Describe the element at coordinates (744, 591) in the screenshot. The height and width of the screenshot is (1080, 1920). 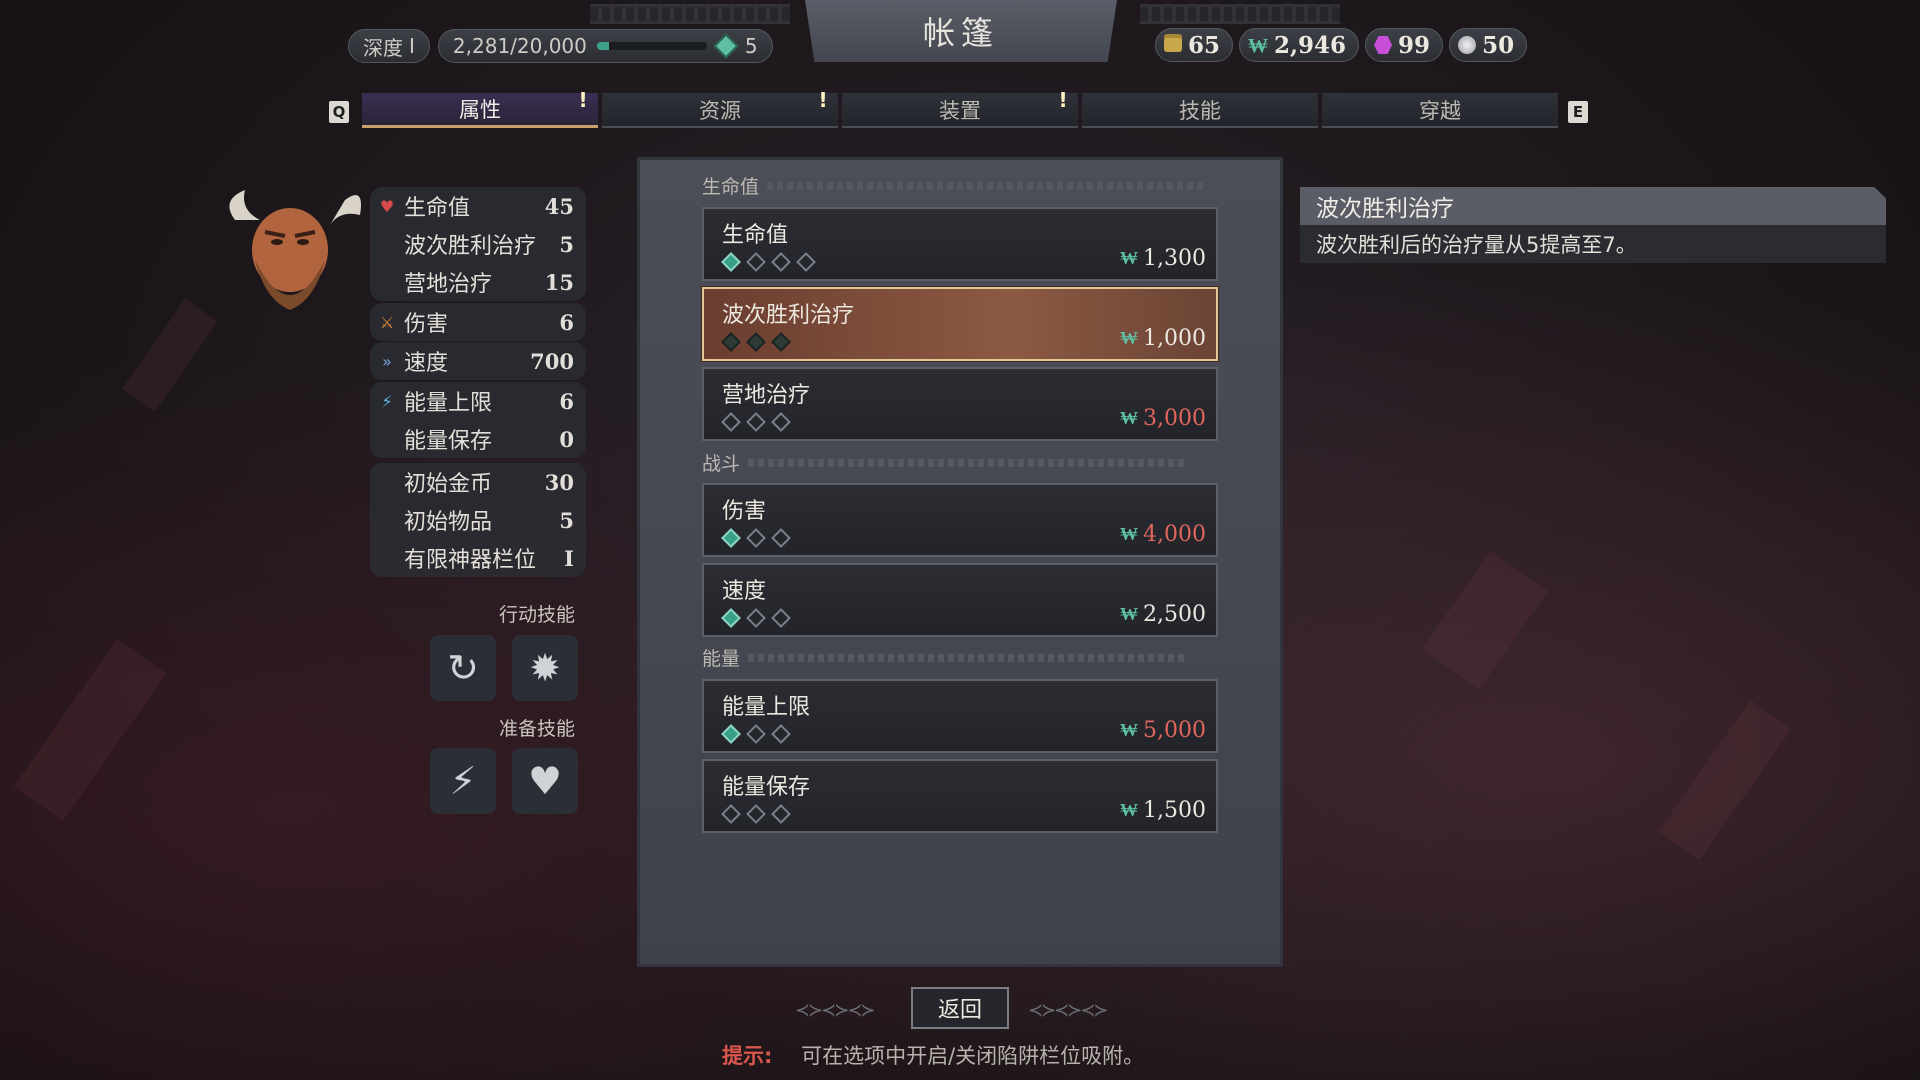
I see `upgrade-name: 速度` at that location.